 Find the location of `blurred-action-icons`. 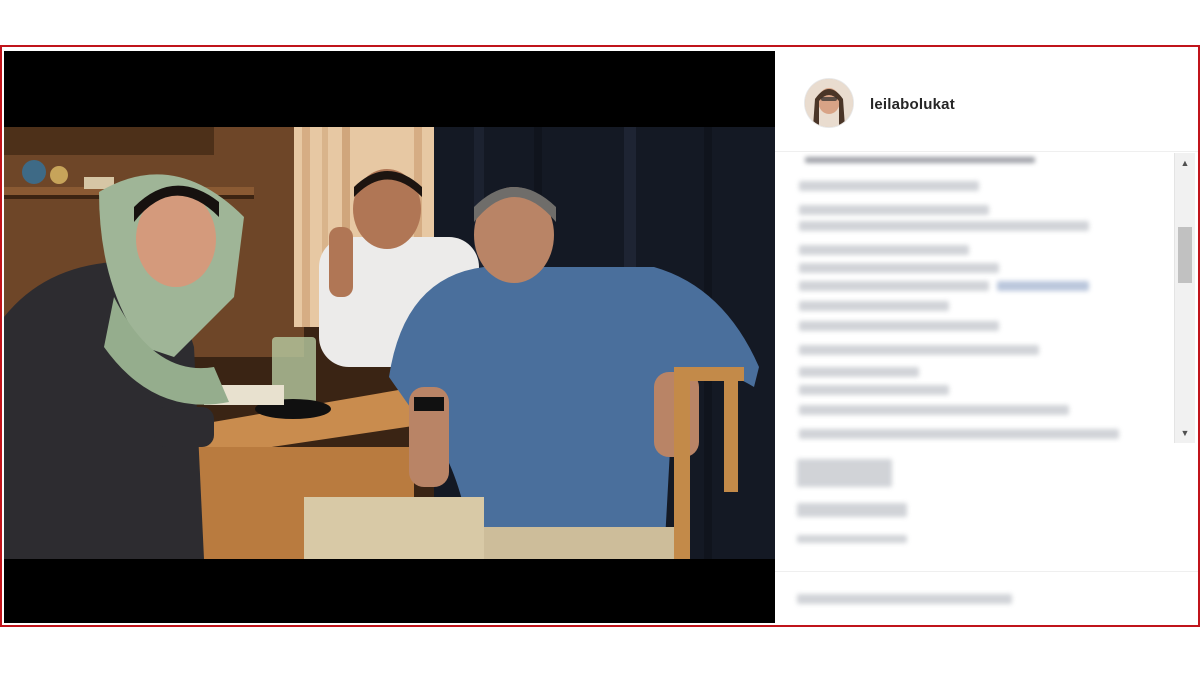

blurred-action-icons is located at coordinates (844, 473).